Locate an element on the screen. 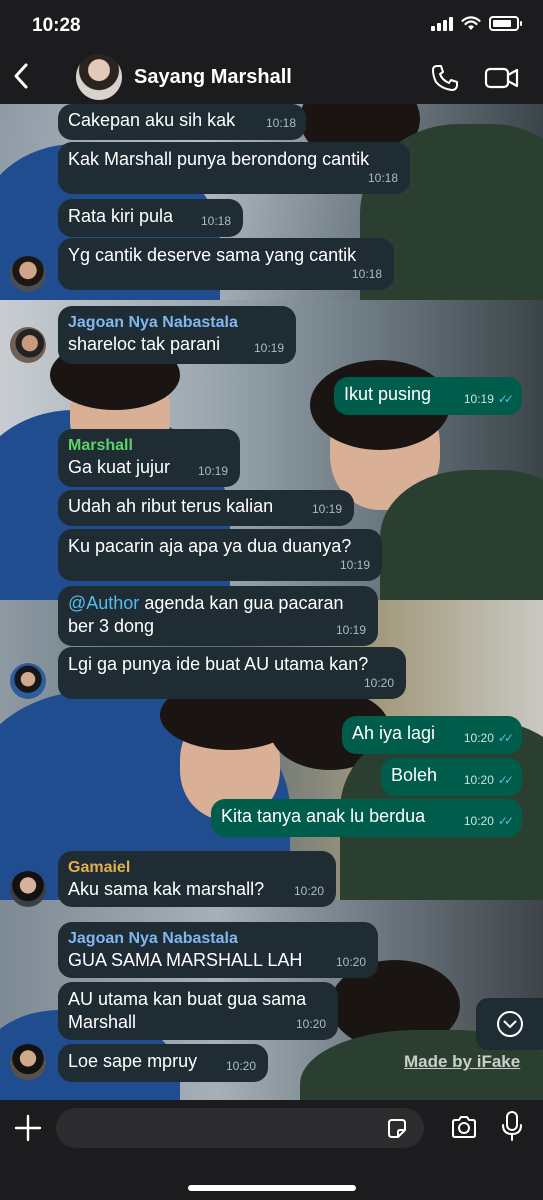  message-text-line2: ber 3 dong is located at coordinates (111, 626).